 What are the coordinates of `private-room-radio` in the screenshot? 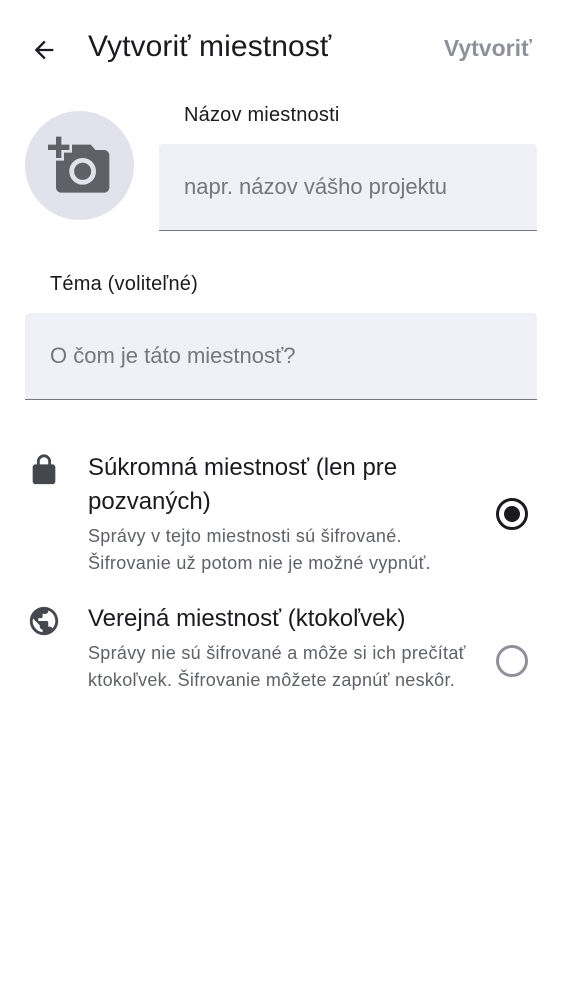 It's located at (512, 514).